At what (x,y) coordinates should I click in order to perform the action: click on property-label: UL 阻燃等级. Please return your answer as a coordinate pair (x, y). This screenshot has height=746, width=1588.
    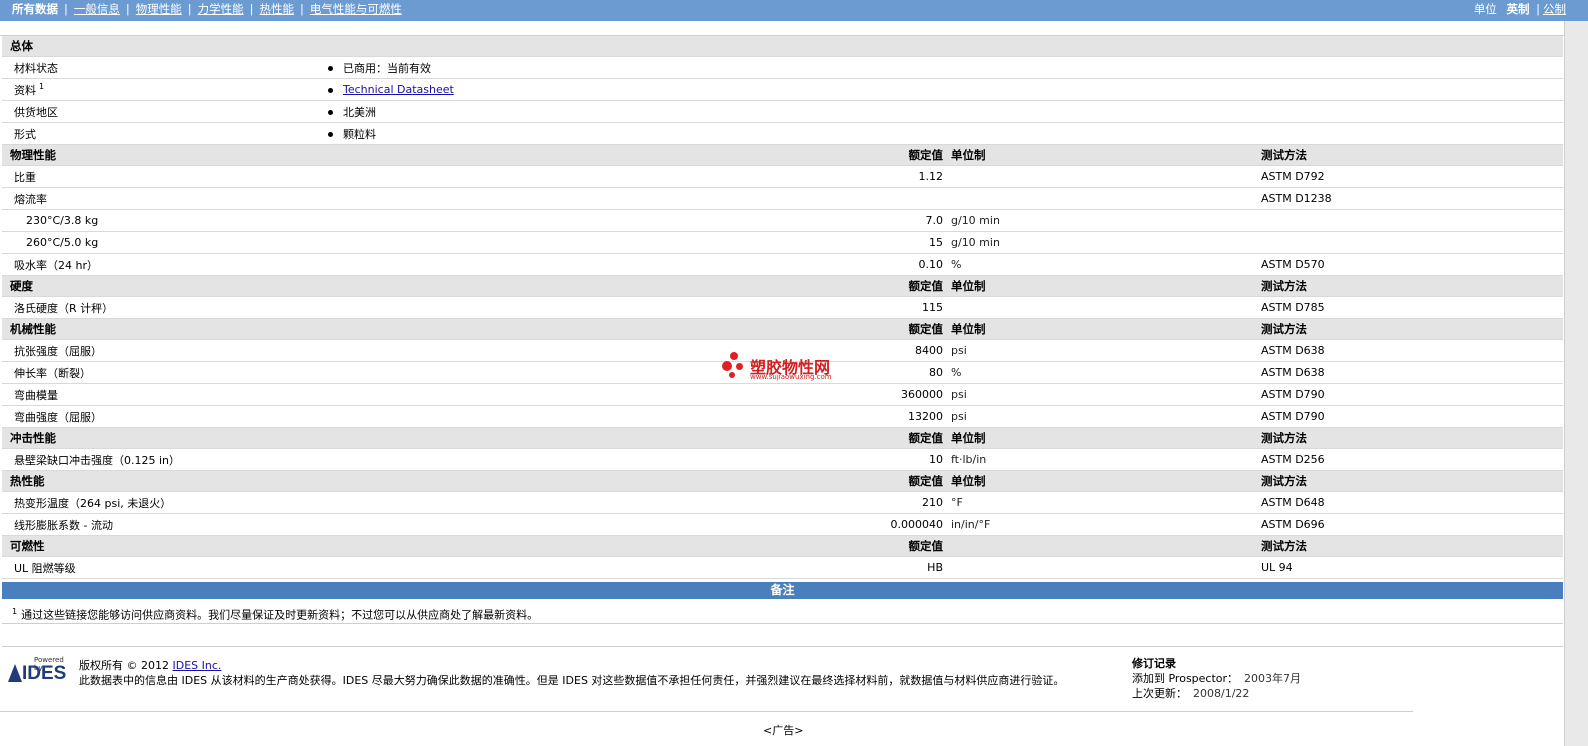
    Looking at the image, I should click on (162, 567).